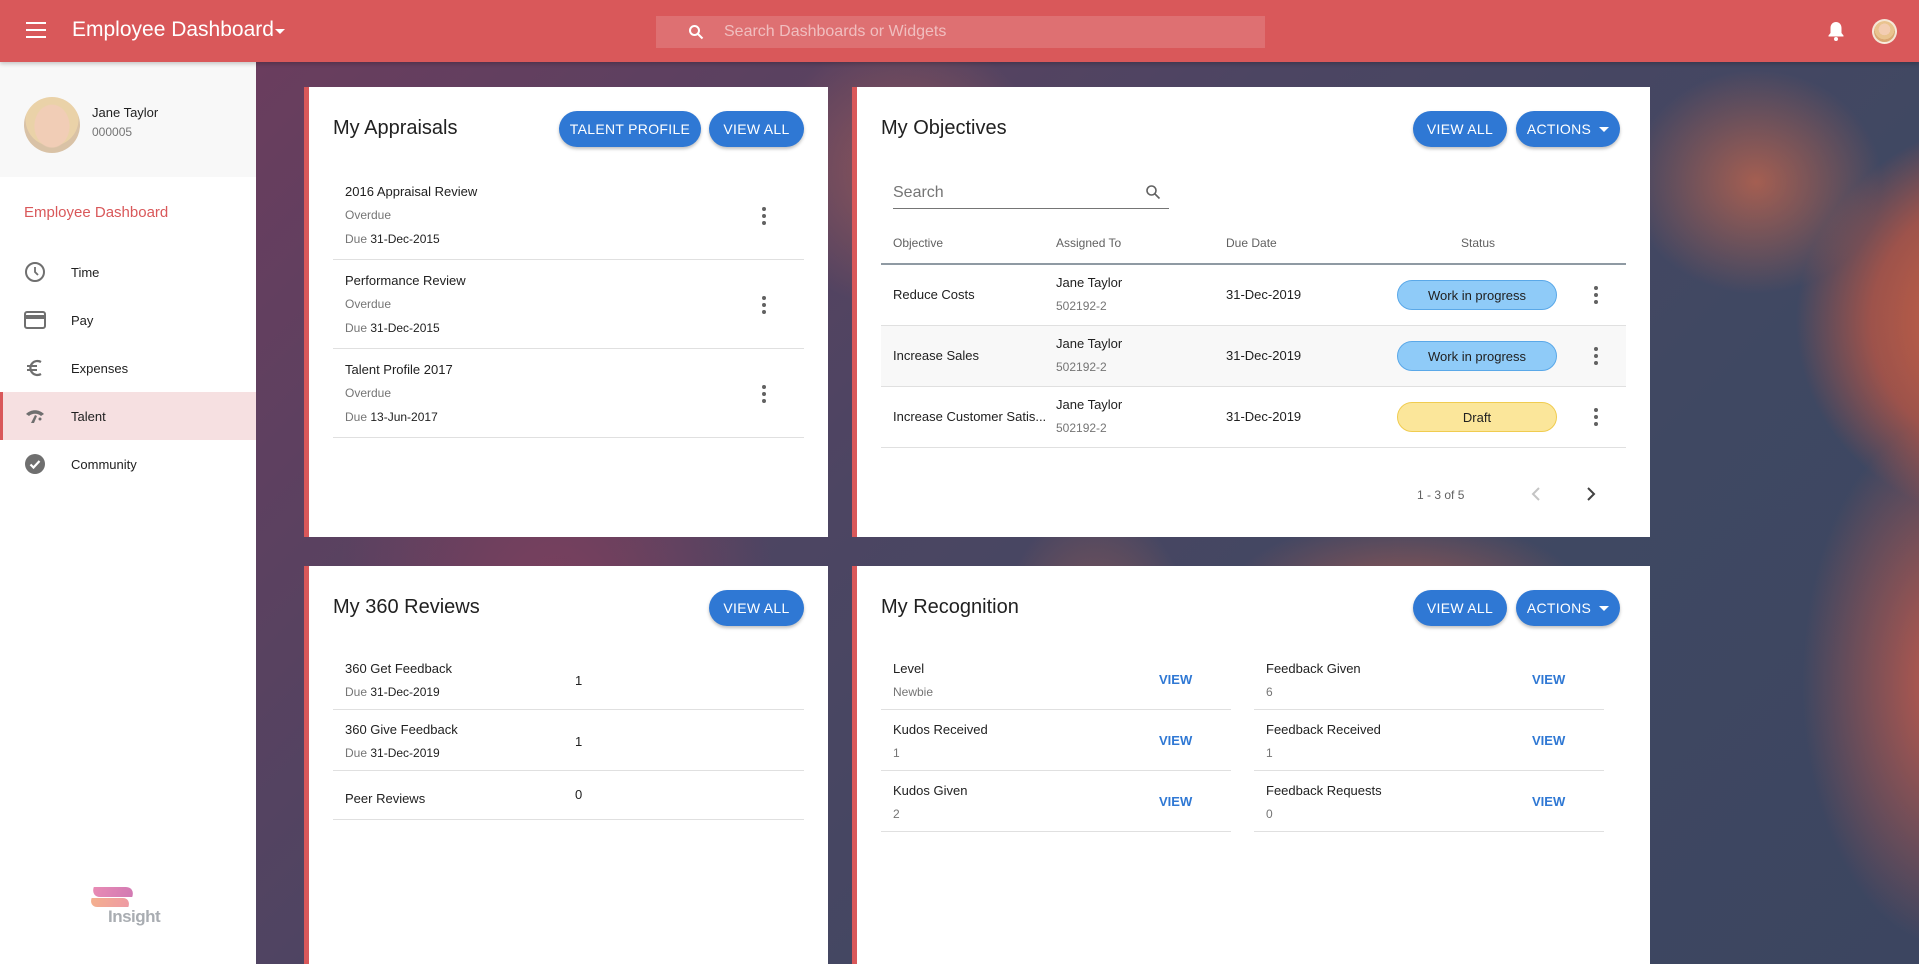 This screenshot has height=964, width=1919. I want to click on recognition-label: Kudos Received, so click(940, 729).